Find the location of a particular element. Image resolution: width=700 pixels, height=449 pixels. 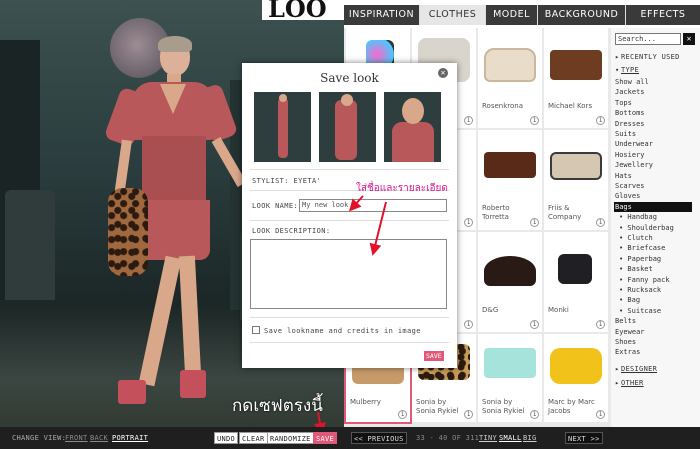

type-item-gloves: Gloves is located at coordinates (627, 196).